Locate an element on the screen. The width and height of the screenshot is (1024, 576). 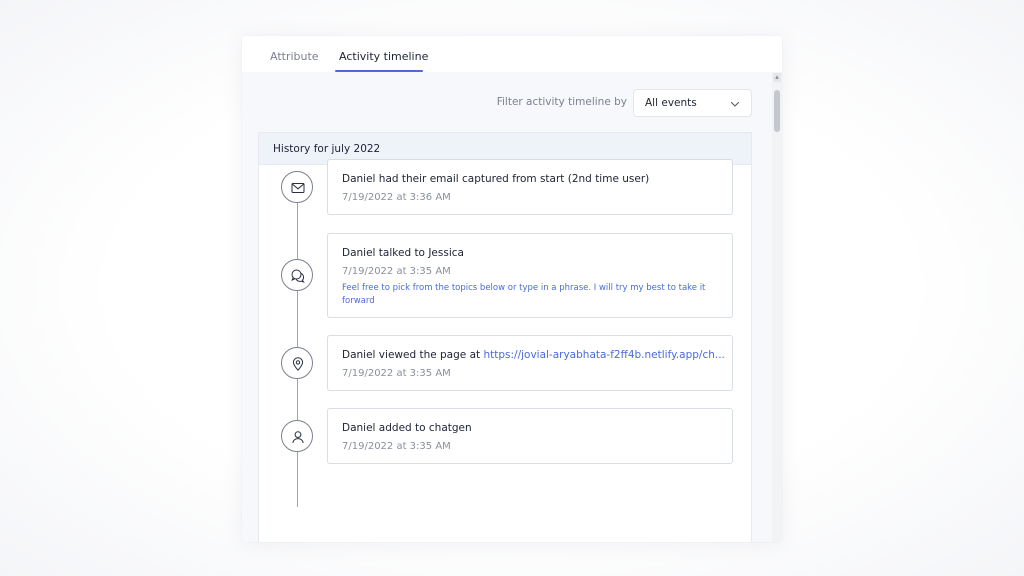
chevron-down-icon is located at coordinates (735, 104).